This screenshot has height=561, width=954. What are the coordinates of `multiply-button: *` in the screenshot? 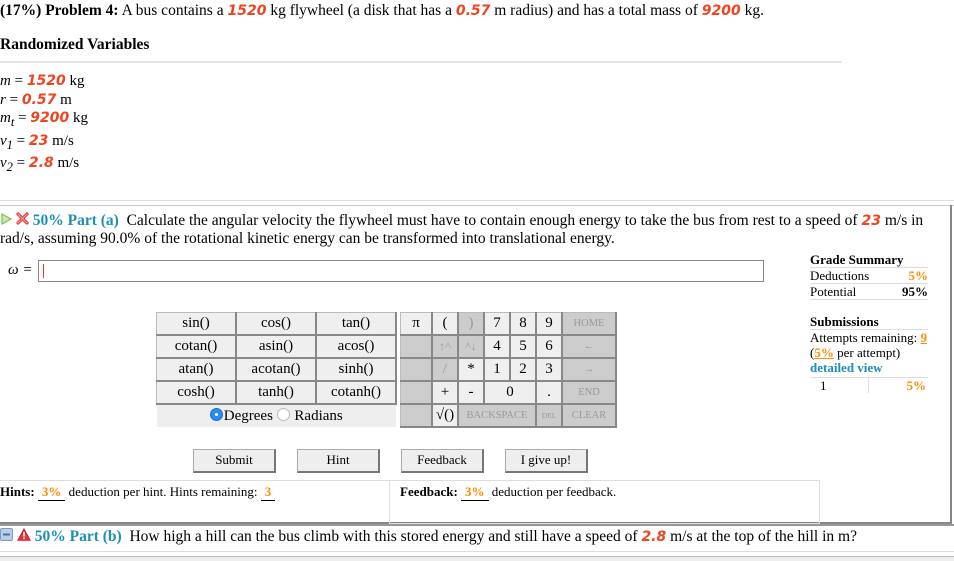 It's located at (471, 369).